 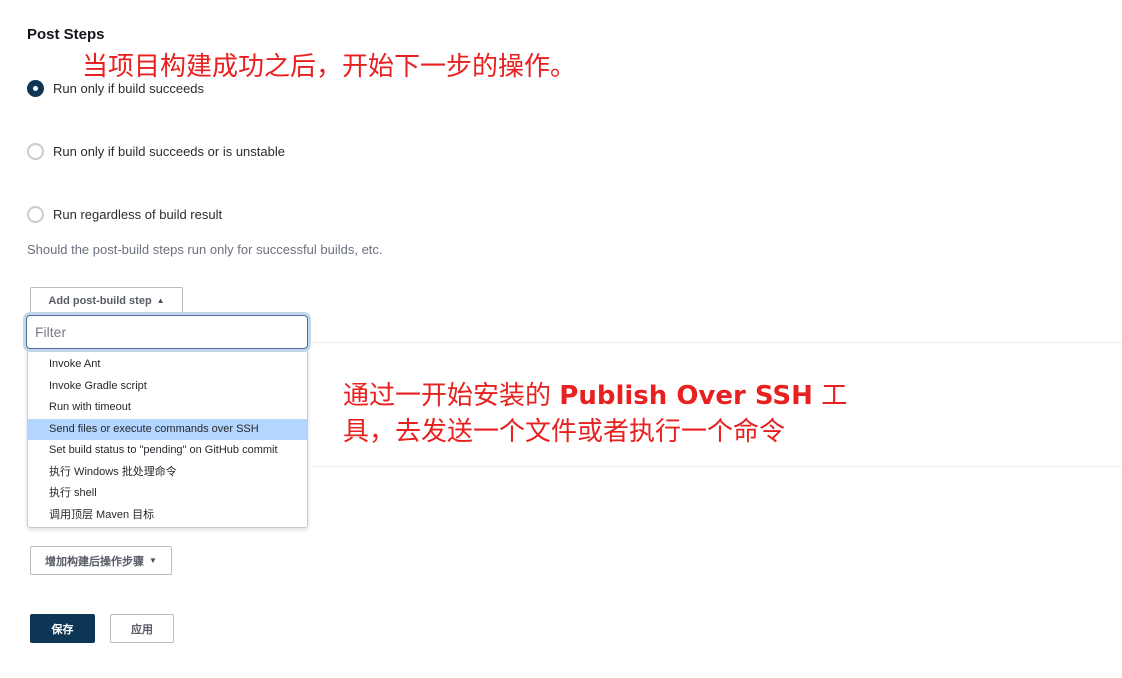 I want to click on annotation-line-2: 具，去发送一个文件或者执行一个命令, so click(x=564, y=432).